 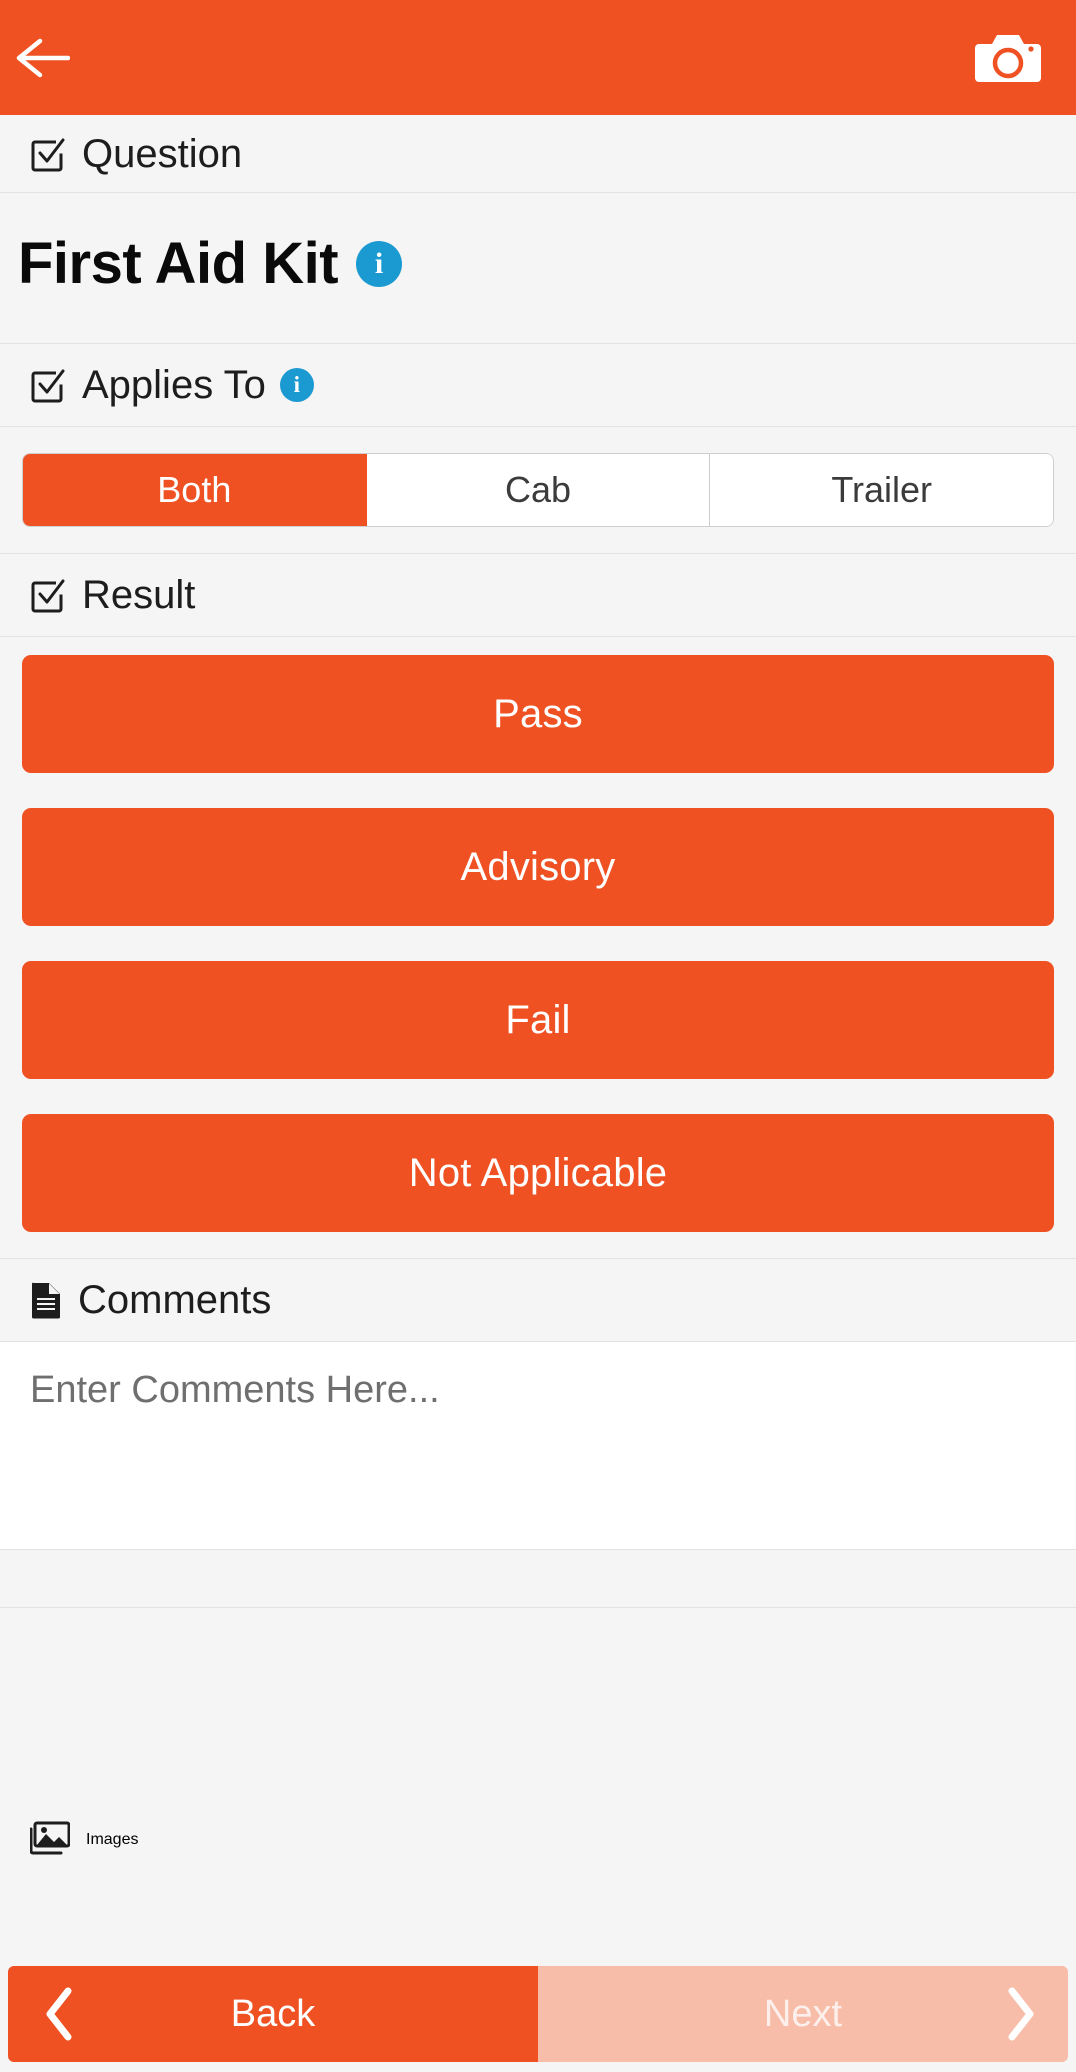 I want to click on section-header-applies-to: Applies To i, so click(x=538, y=385).